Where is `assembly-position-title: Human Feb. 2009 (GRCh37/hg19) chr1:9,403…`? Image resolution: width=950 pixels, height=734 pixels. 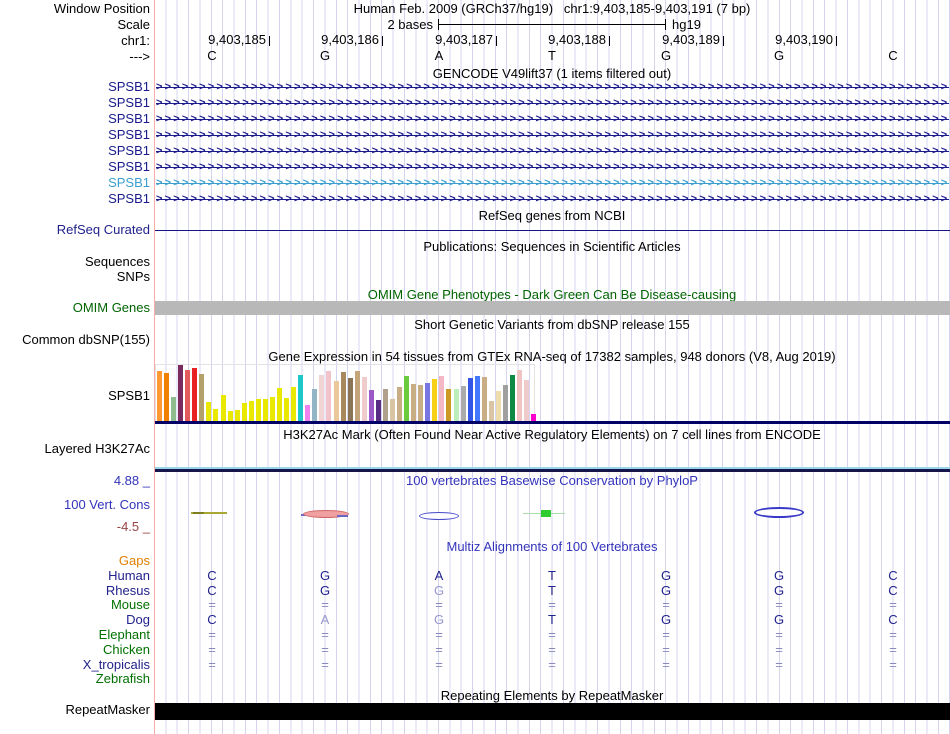 assembly-position-title: Human Feb. 2009 (GRCh37/hg19) chr1:9,403… is located at coordinates (552, 9).